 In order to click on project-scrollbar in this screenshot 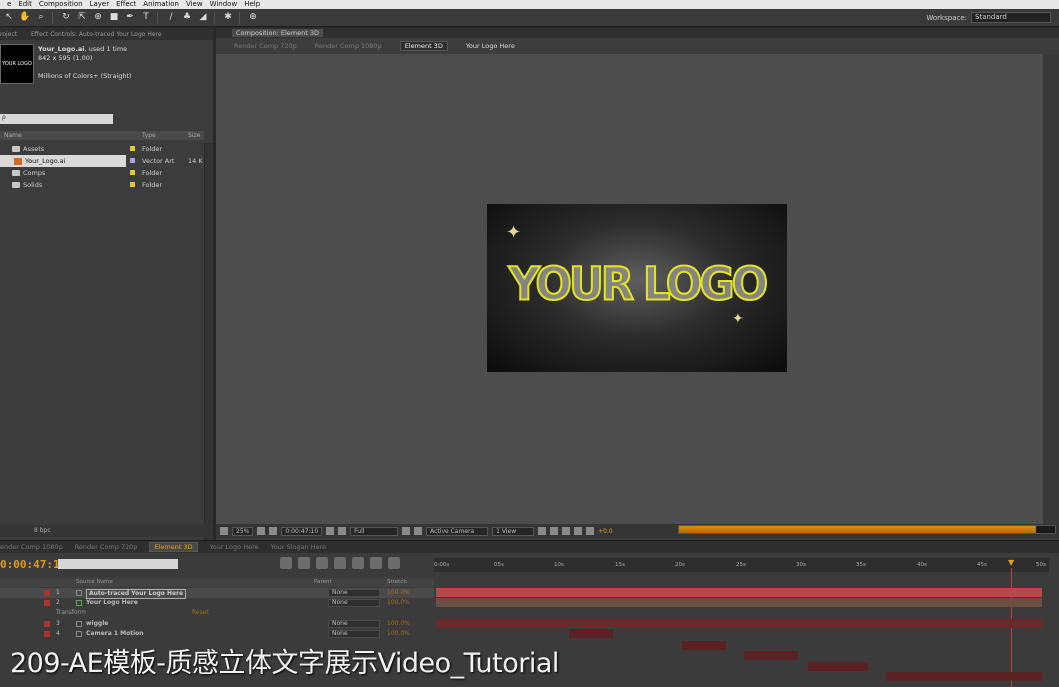, I will do `click(208, 341)`.